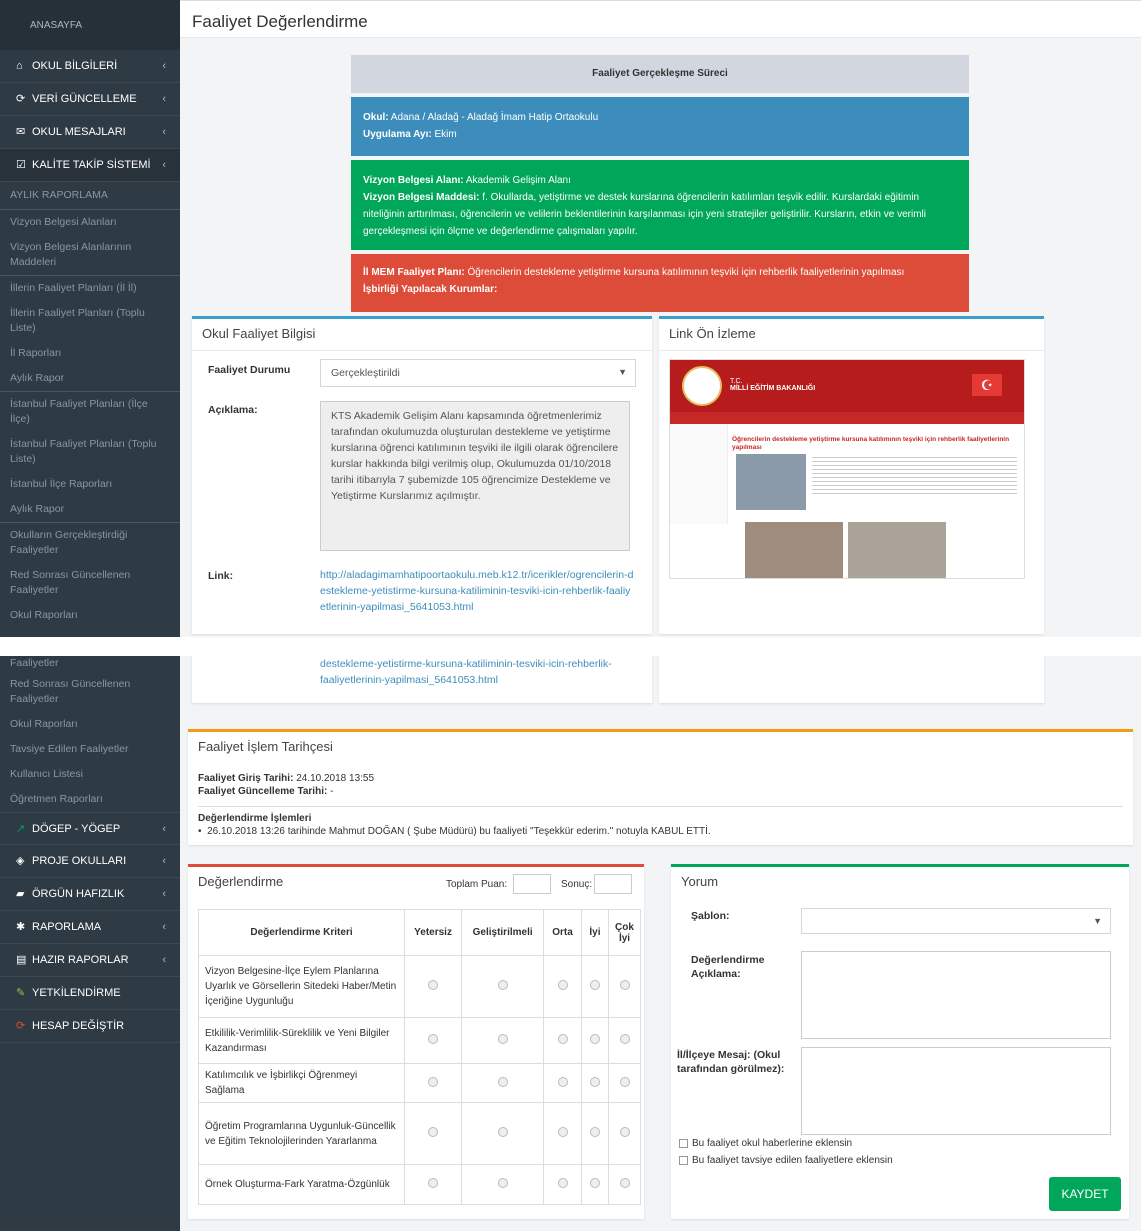  What do you see at coordinates (90, 255) in the screenshot?
I see `sidebar-sub-item: Vizyon Belgesi Alanlarının Maddeleri` at bounding box center [90, 255].